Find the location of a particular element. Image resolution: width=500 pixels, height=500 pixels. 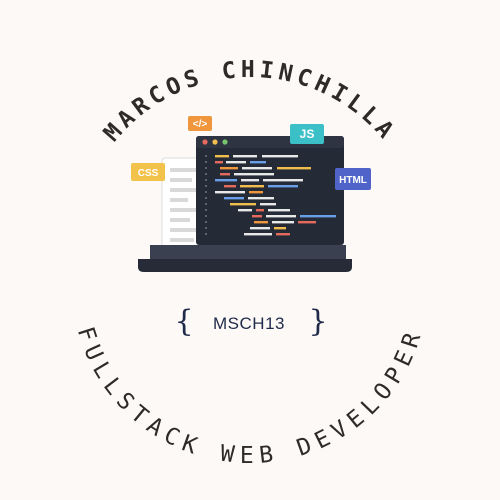

html-badge: HTML is located at coordinates (353, 179).